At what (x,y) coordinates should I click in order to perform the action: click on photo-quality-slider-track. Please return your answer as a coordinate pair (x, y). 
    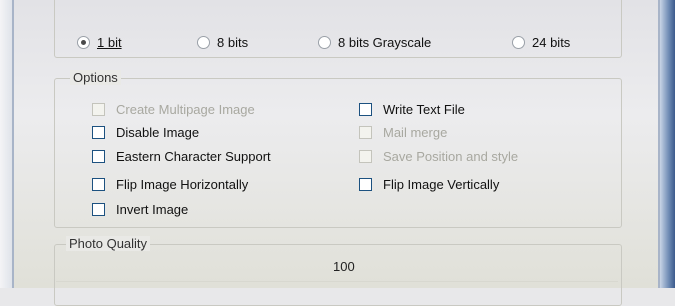
    Looking at the image, I should click on (337, 281).